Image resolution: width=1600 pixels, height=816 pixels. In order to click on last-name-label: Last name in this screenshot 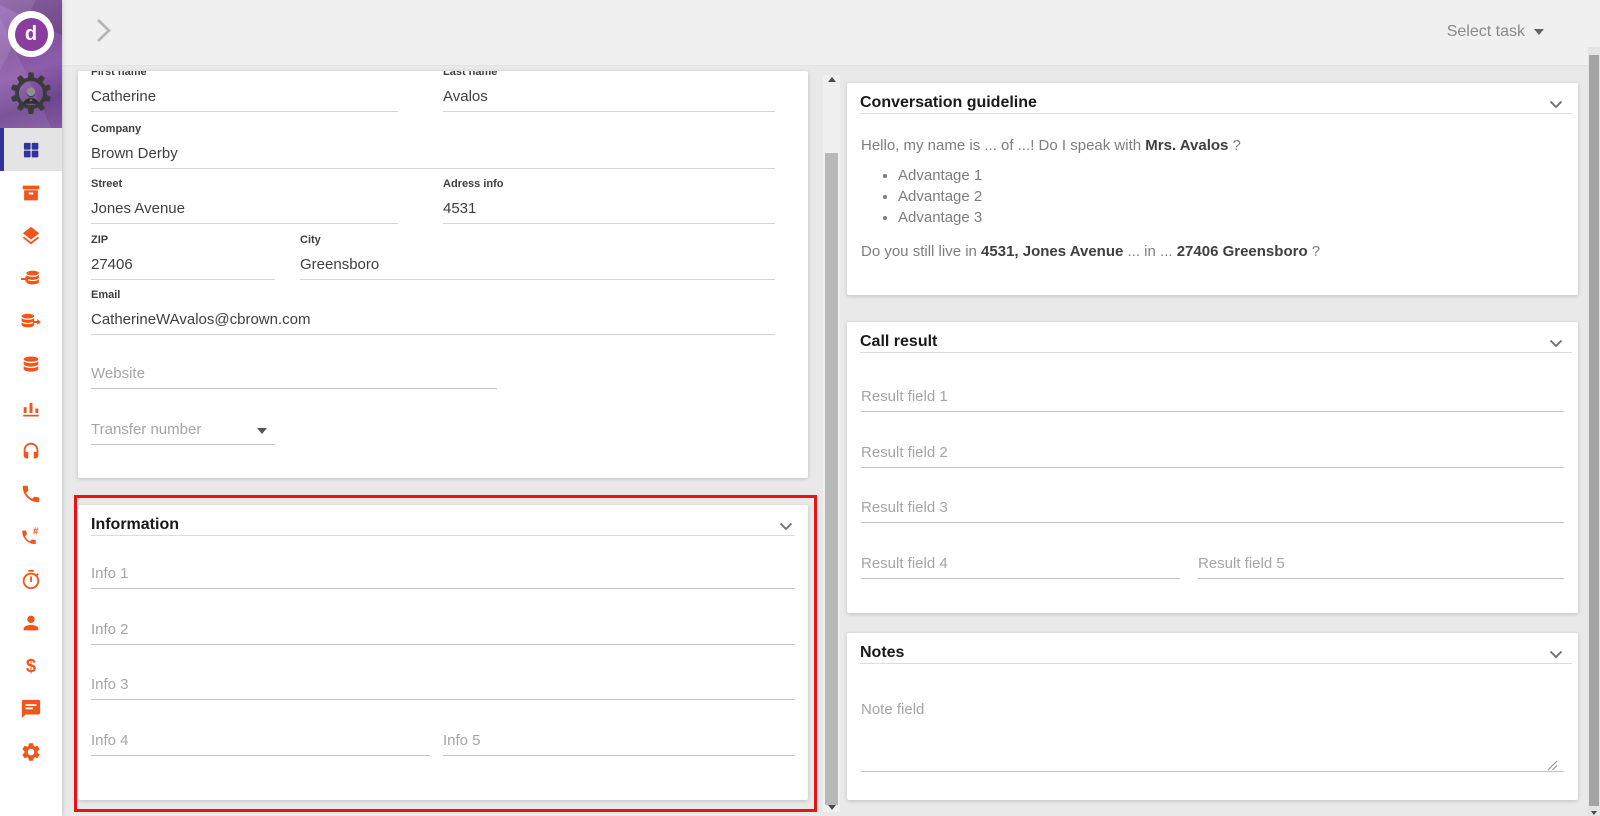, I will do `click(470, 74)`.